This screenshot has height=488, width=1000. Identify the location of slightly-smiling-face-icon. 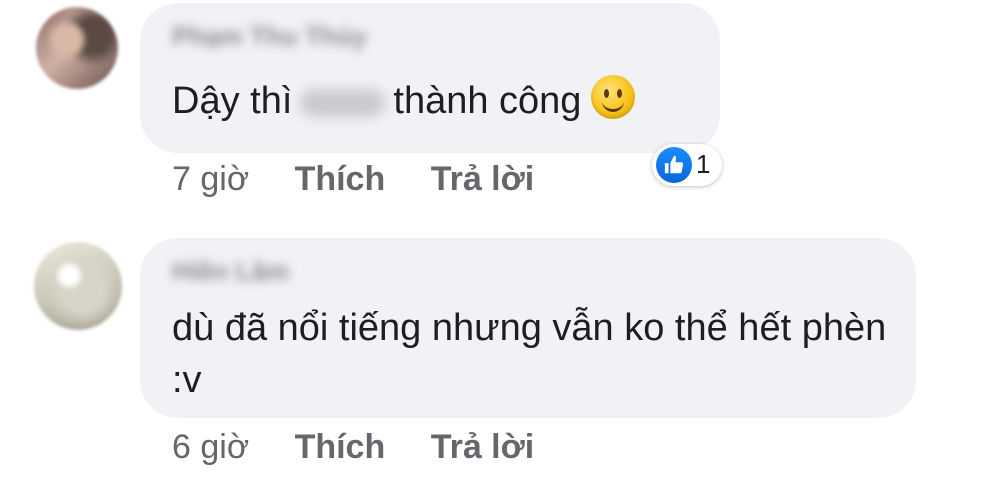
(613, 97).